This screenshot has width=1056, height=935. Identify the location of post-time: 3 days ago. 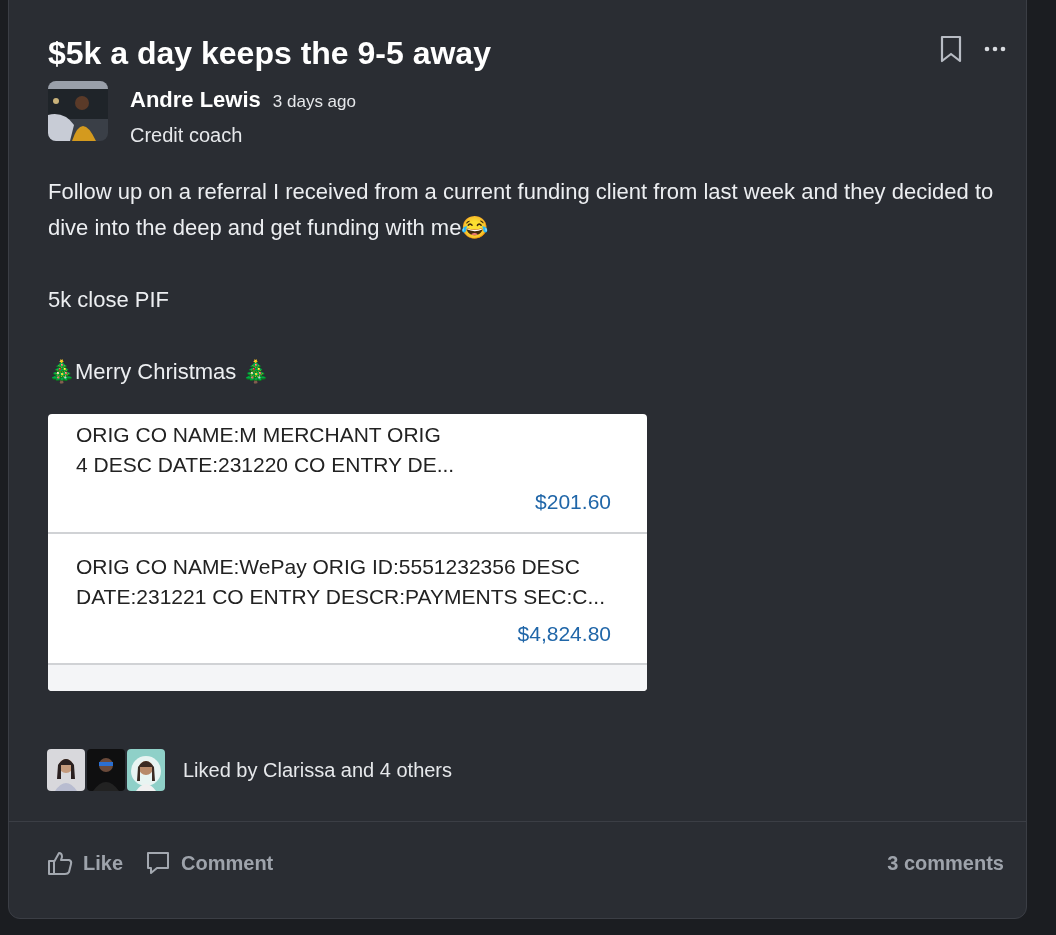
(314, 102).